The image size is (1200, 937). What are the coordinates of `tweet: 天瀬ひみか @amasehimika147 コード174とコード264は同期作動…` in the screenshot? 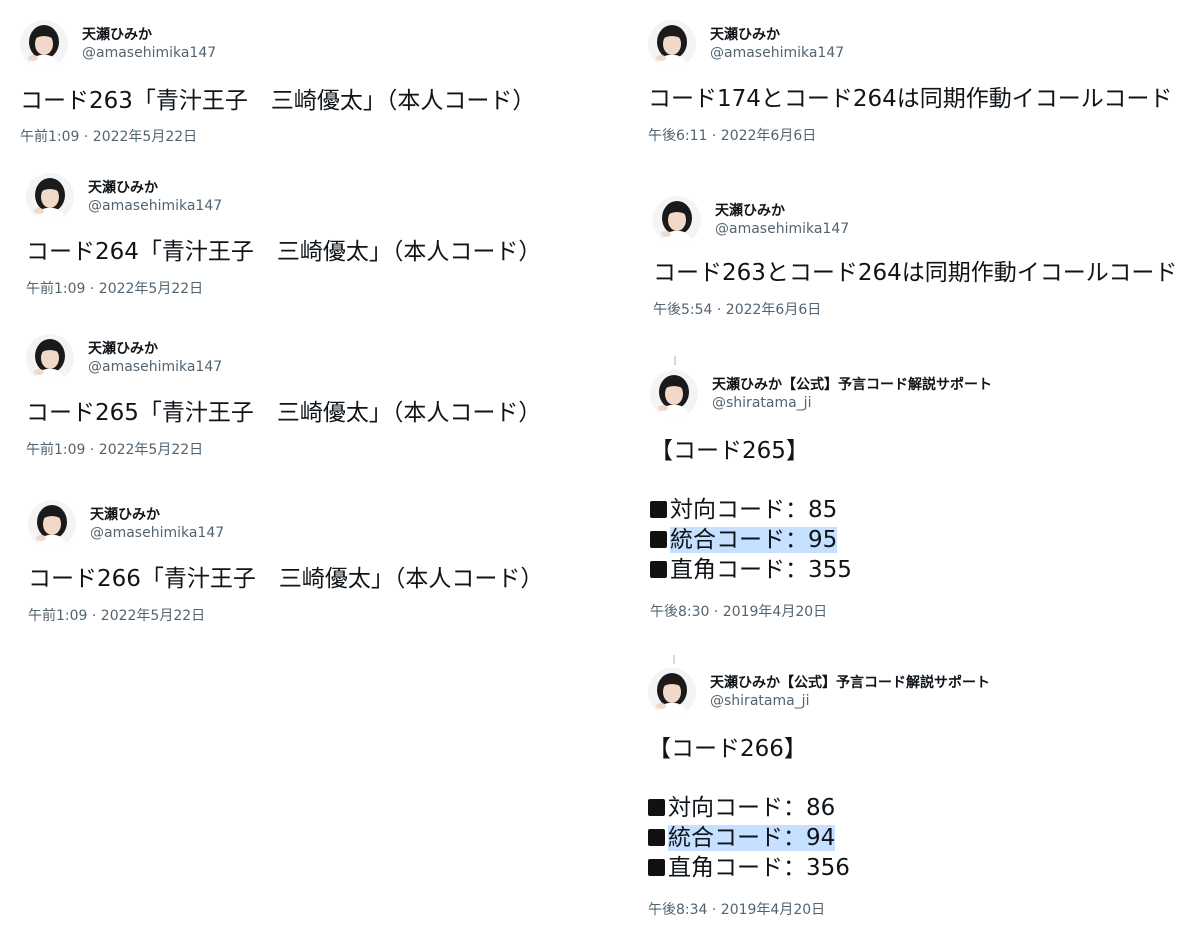 It's located at (910, 82).